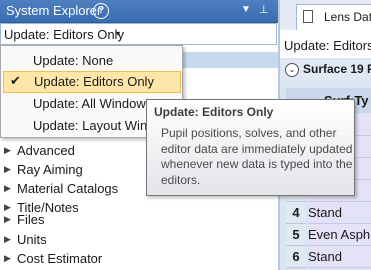 The image size is (371, 270). I want to click on tab-lens-data: Lens Dat, so click(333, 17).